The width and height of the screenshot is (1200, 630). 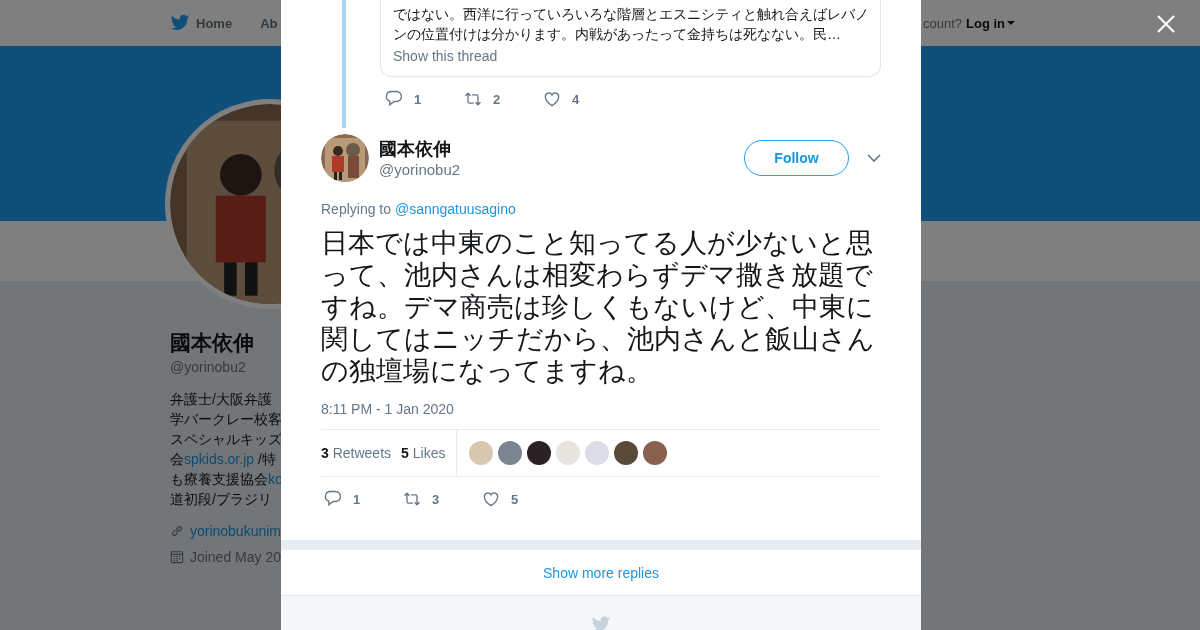 What do you see at coordinates (269, 23) in the screenshot?
I see `nav-link: Ab` at bounding box center [269, 23].